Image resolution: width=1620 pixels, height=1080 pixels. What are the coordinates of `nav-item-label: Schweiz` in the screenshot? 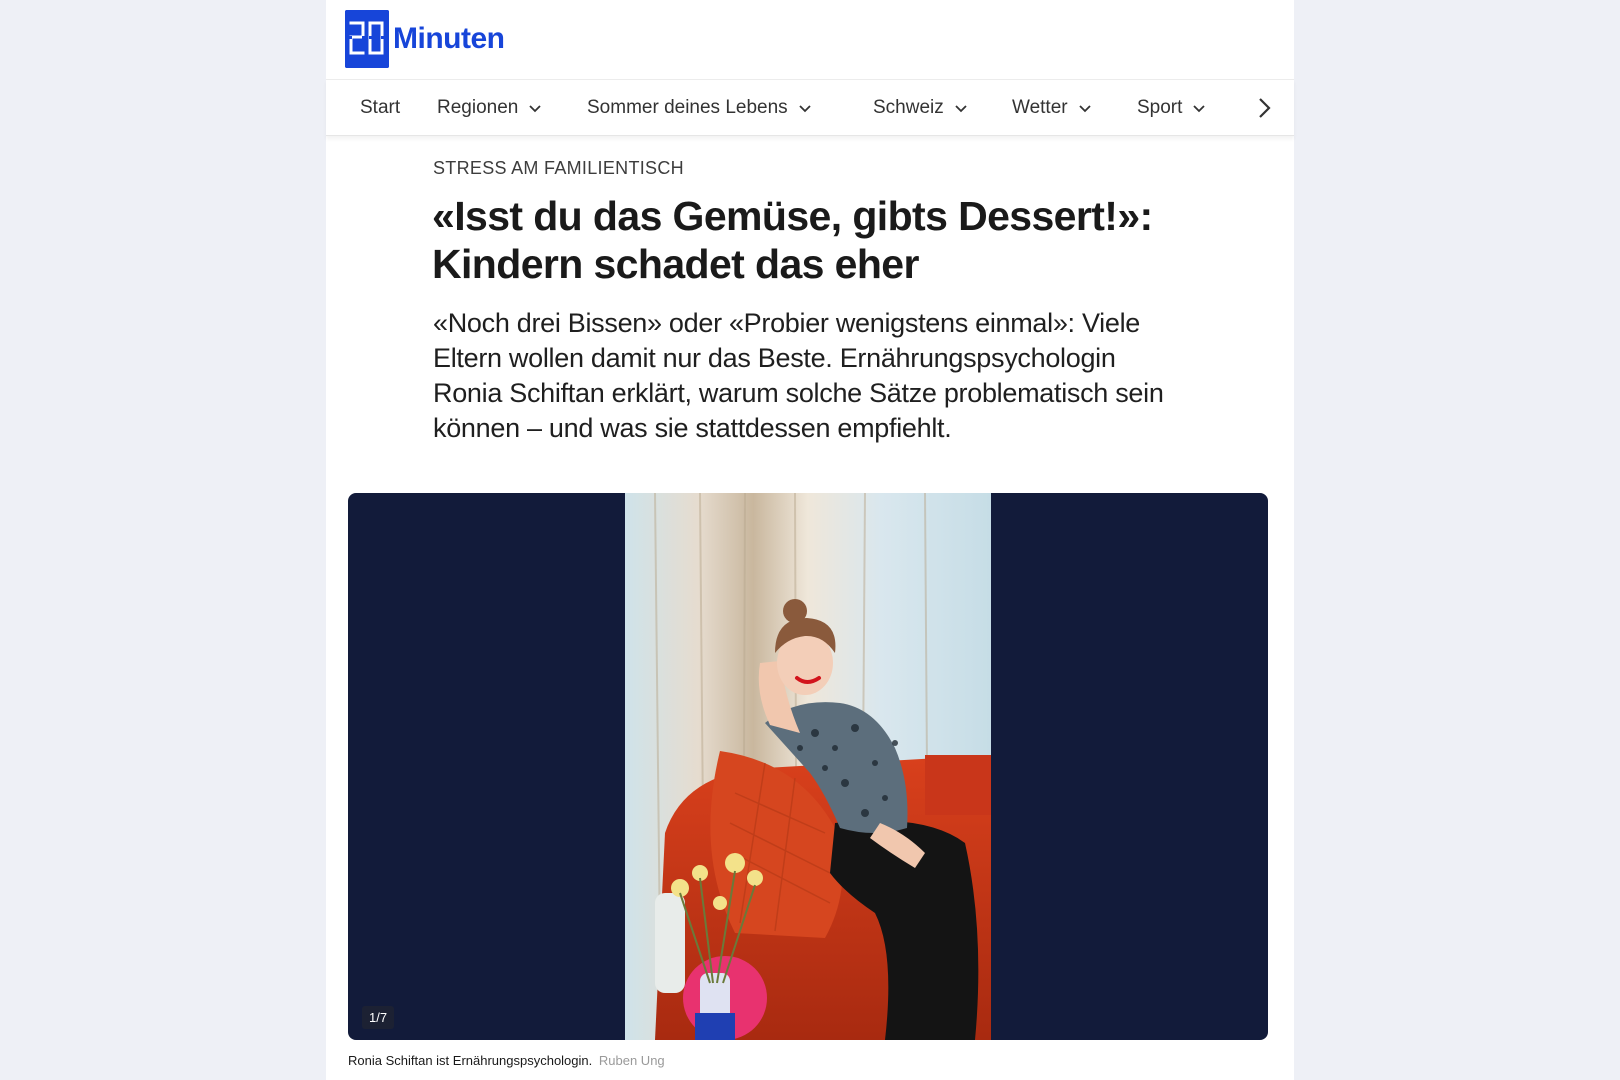 It's located at (908, 107).